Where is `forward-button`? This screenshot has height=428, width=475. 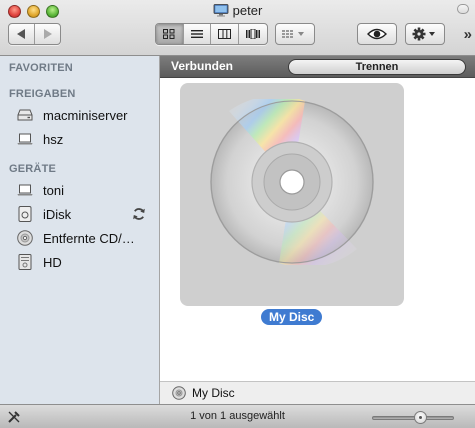 forward-button is located at coordinates (47, 34).